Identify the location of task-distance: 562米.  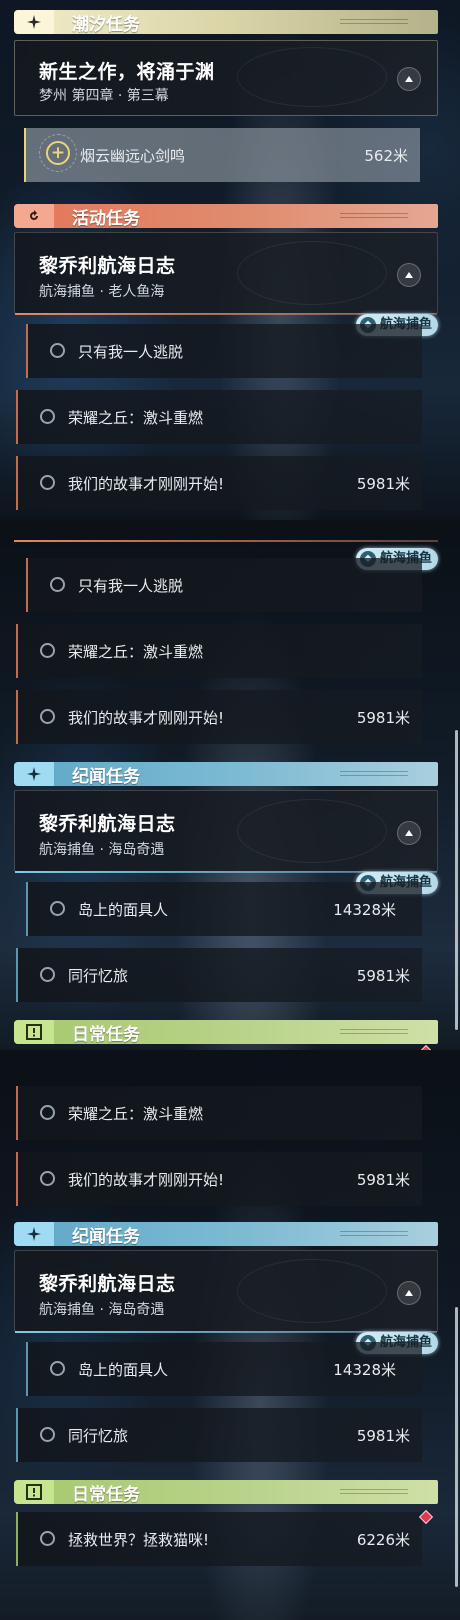
(386, 156).